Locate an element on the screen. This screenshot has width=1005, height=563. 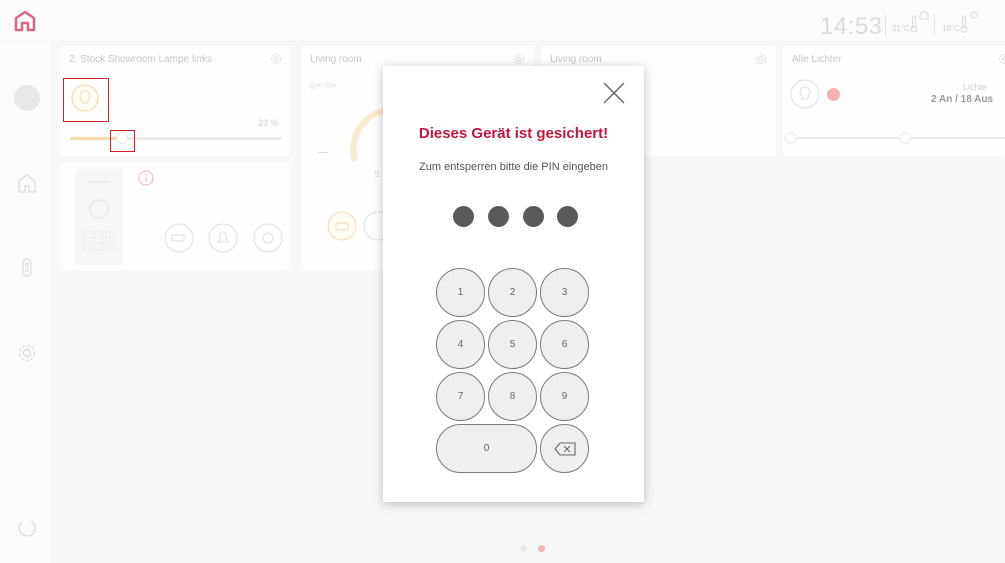
key-5: 5 is located at coordinates (512, 344).